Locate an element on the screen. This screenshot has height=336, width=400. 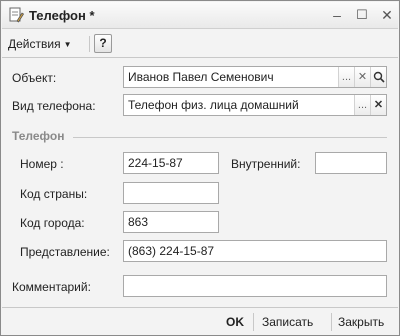
dialog-button-bar: OK Записать Закрыть is located at coordinates (200, 321).